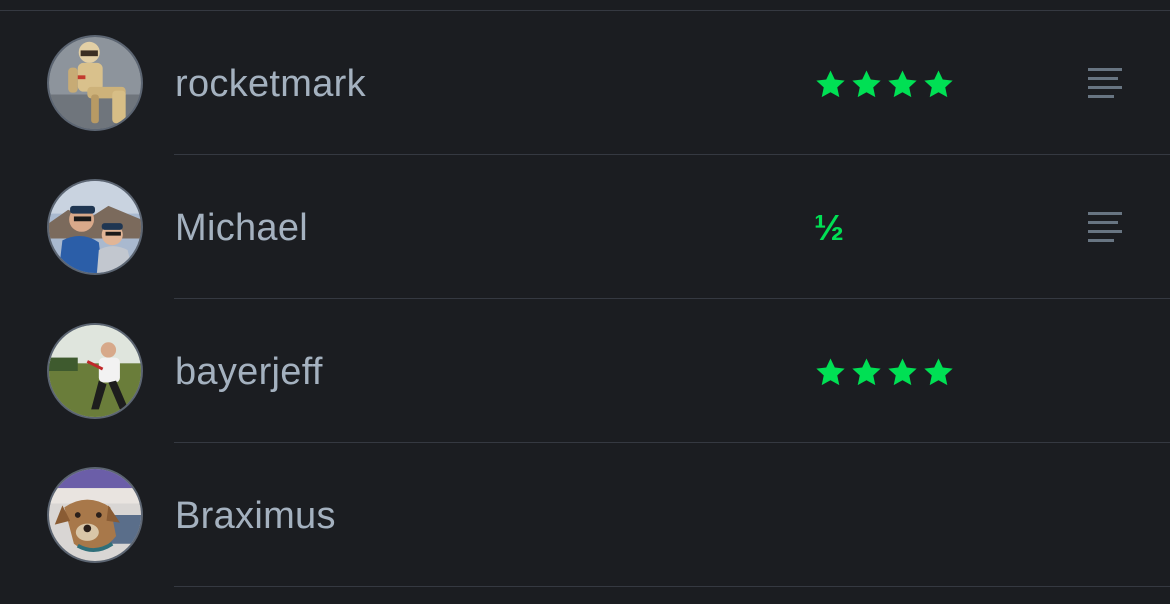 The height and width of the screenshot is (604, 1170). I want to click on half-star-rating: ½, so click(829, 227).